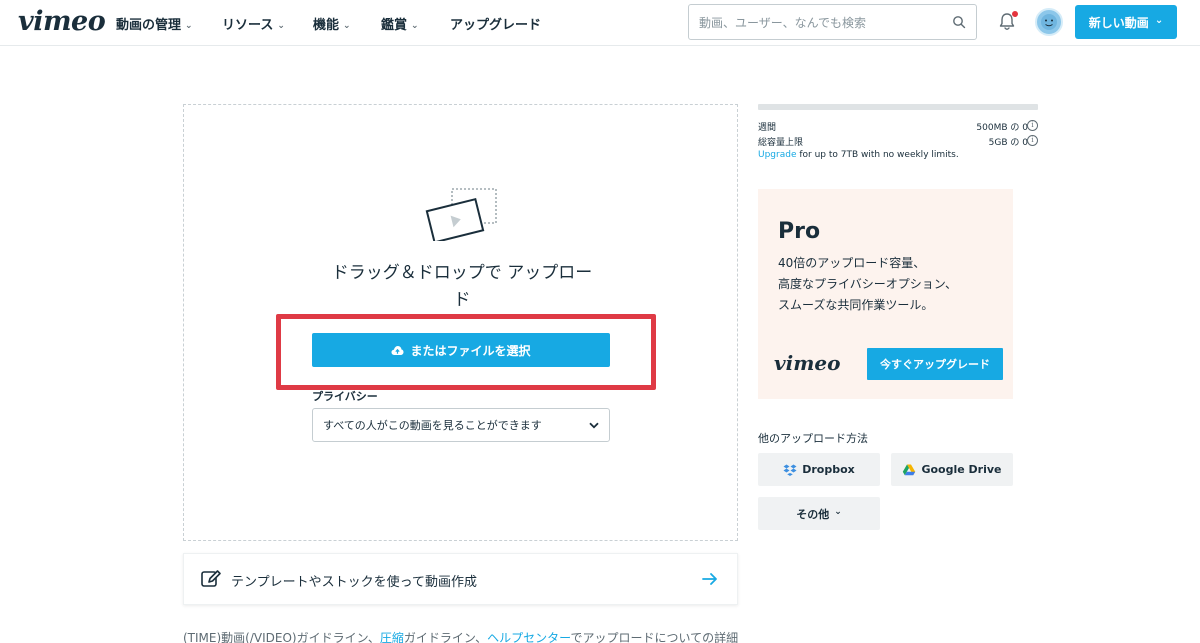 This screenshot has width=1200, height=643. I want to click on quota-progress-bar, so click(898, 107).